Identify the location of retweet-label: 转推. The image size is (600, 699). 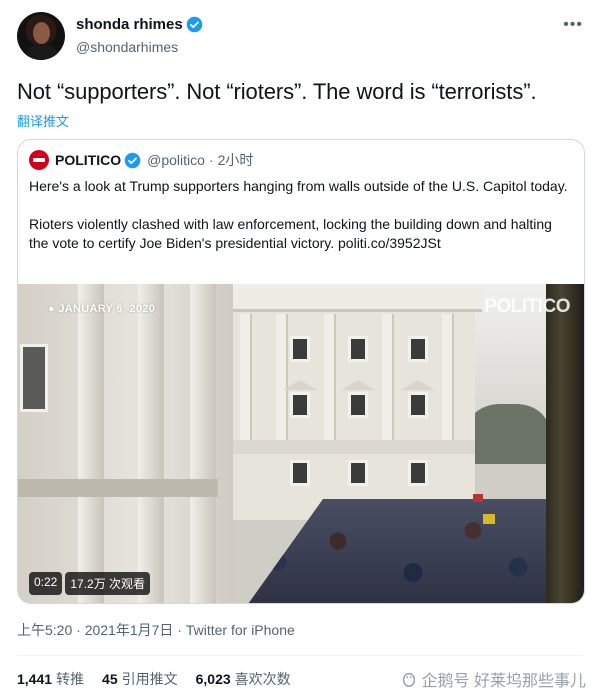
(70, 679).